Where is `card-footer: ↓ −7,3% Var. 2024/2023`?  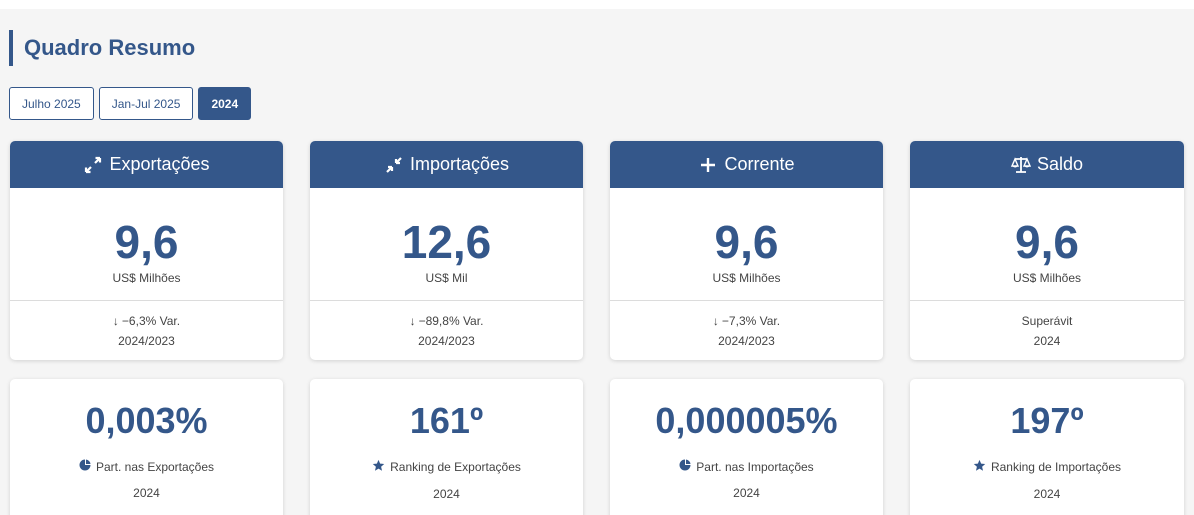 card-footer: ↓ −7,3% Var. 2024/2023 is located at coordinates (746, 330).